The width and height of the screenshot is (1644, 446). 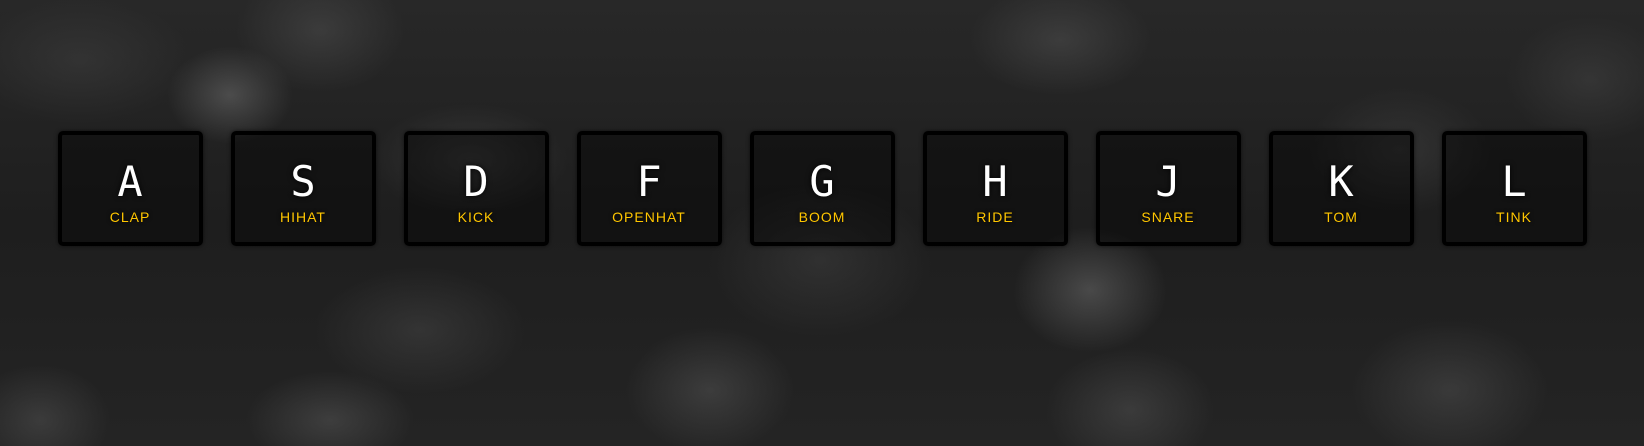 I want to click on key-clap: A CLAP, so click(x=130, y=188).